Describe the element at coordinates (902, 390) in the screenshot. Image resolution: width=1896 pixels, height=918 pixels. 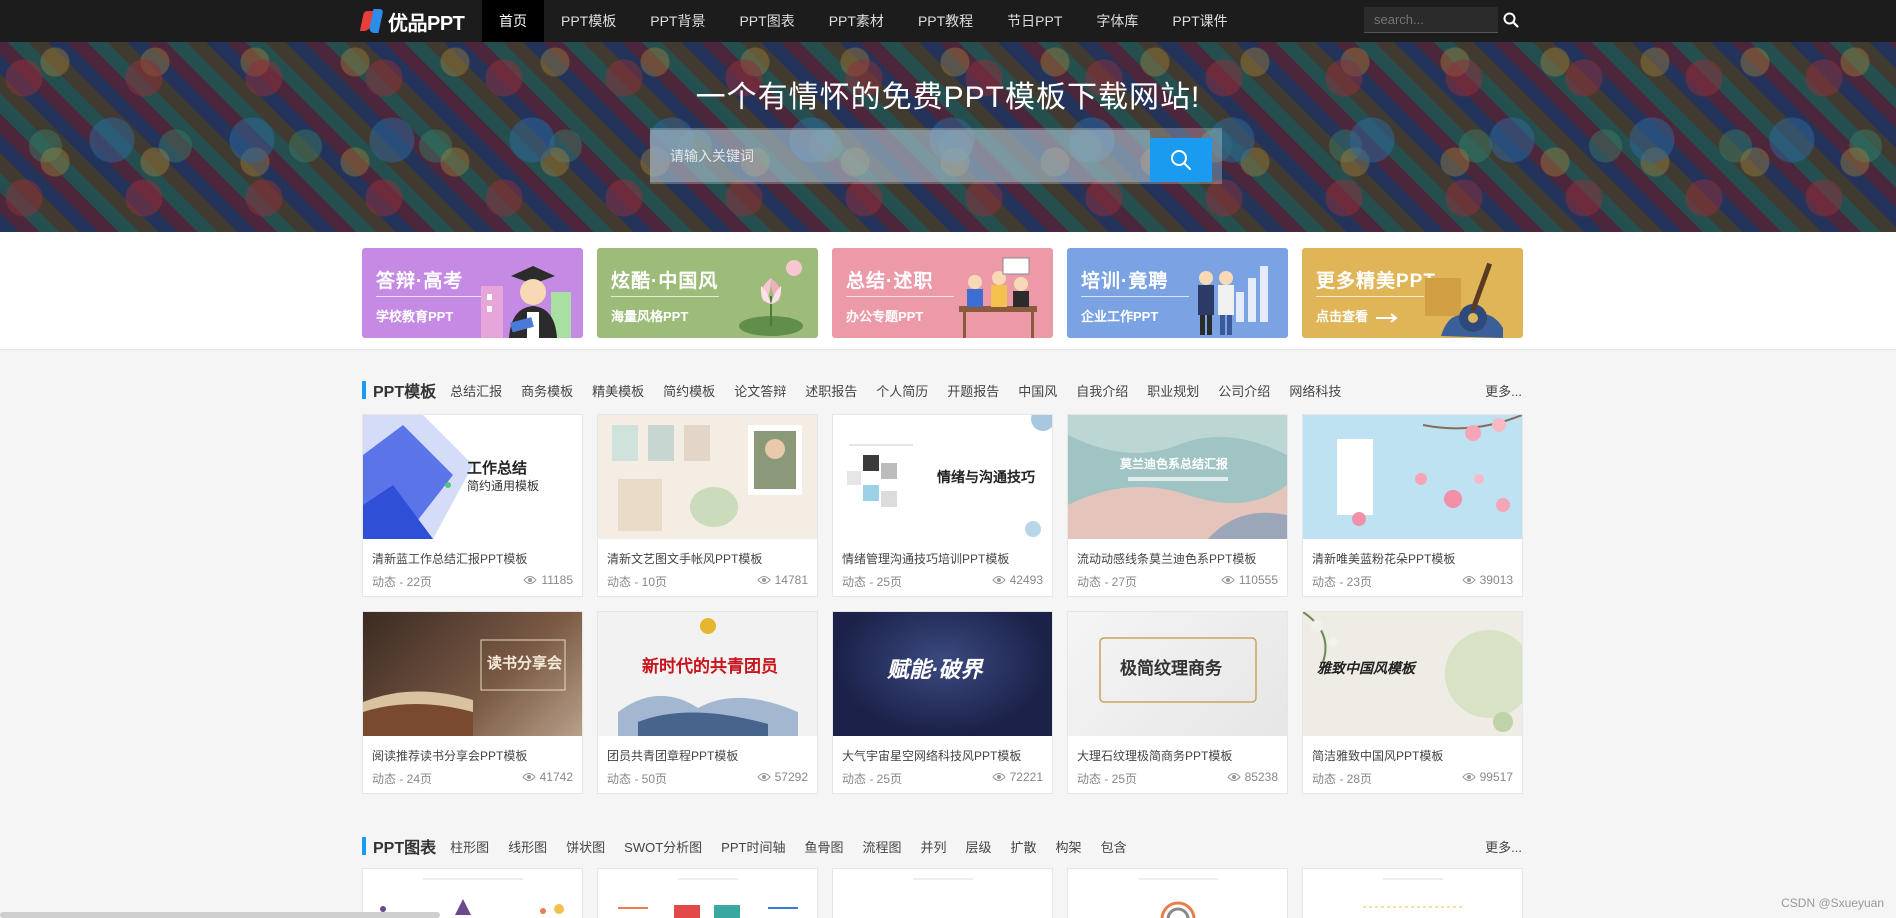
I see `tag-link: 个人简历` at that location.